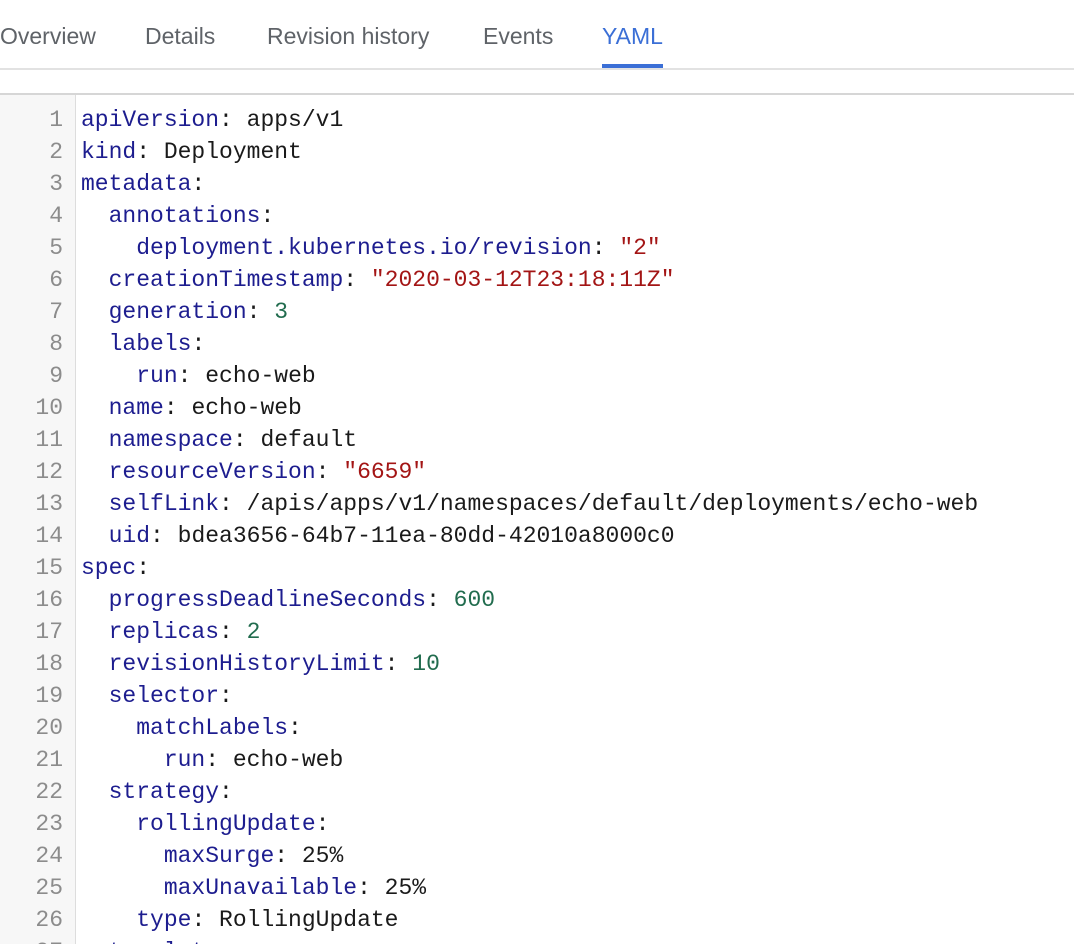 This screenshot has height=944, width=1074. I want to click on tab-yaml: YAML, so click(632, 34).